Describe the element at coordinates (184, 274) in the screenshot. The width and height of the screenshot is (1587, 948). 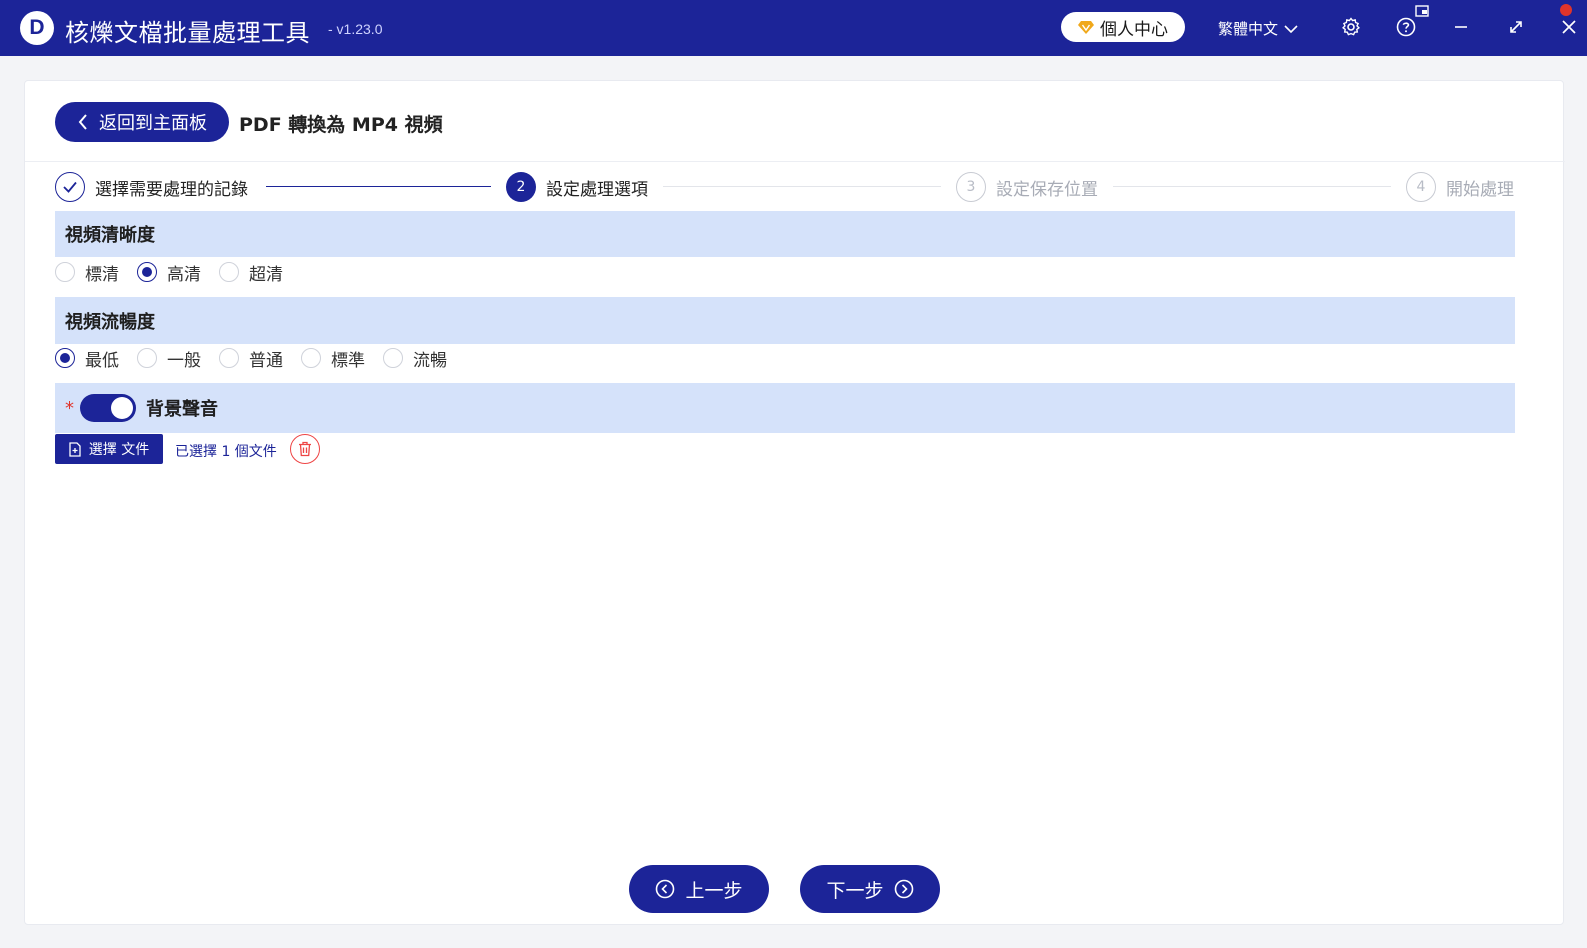
I see `radio-label: 高清` at that location.